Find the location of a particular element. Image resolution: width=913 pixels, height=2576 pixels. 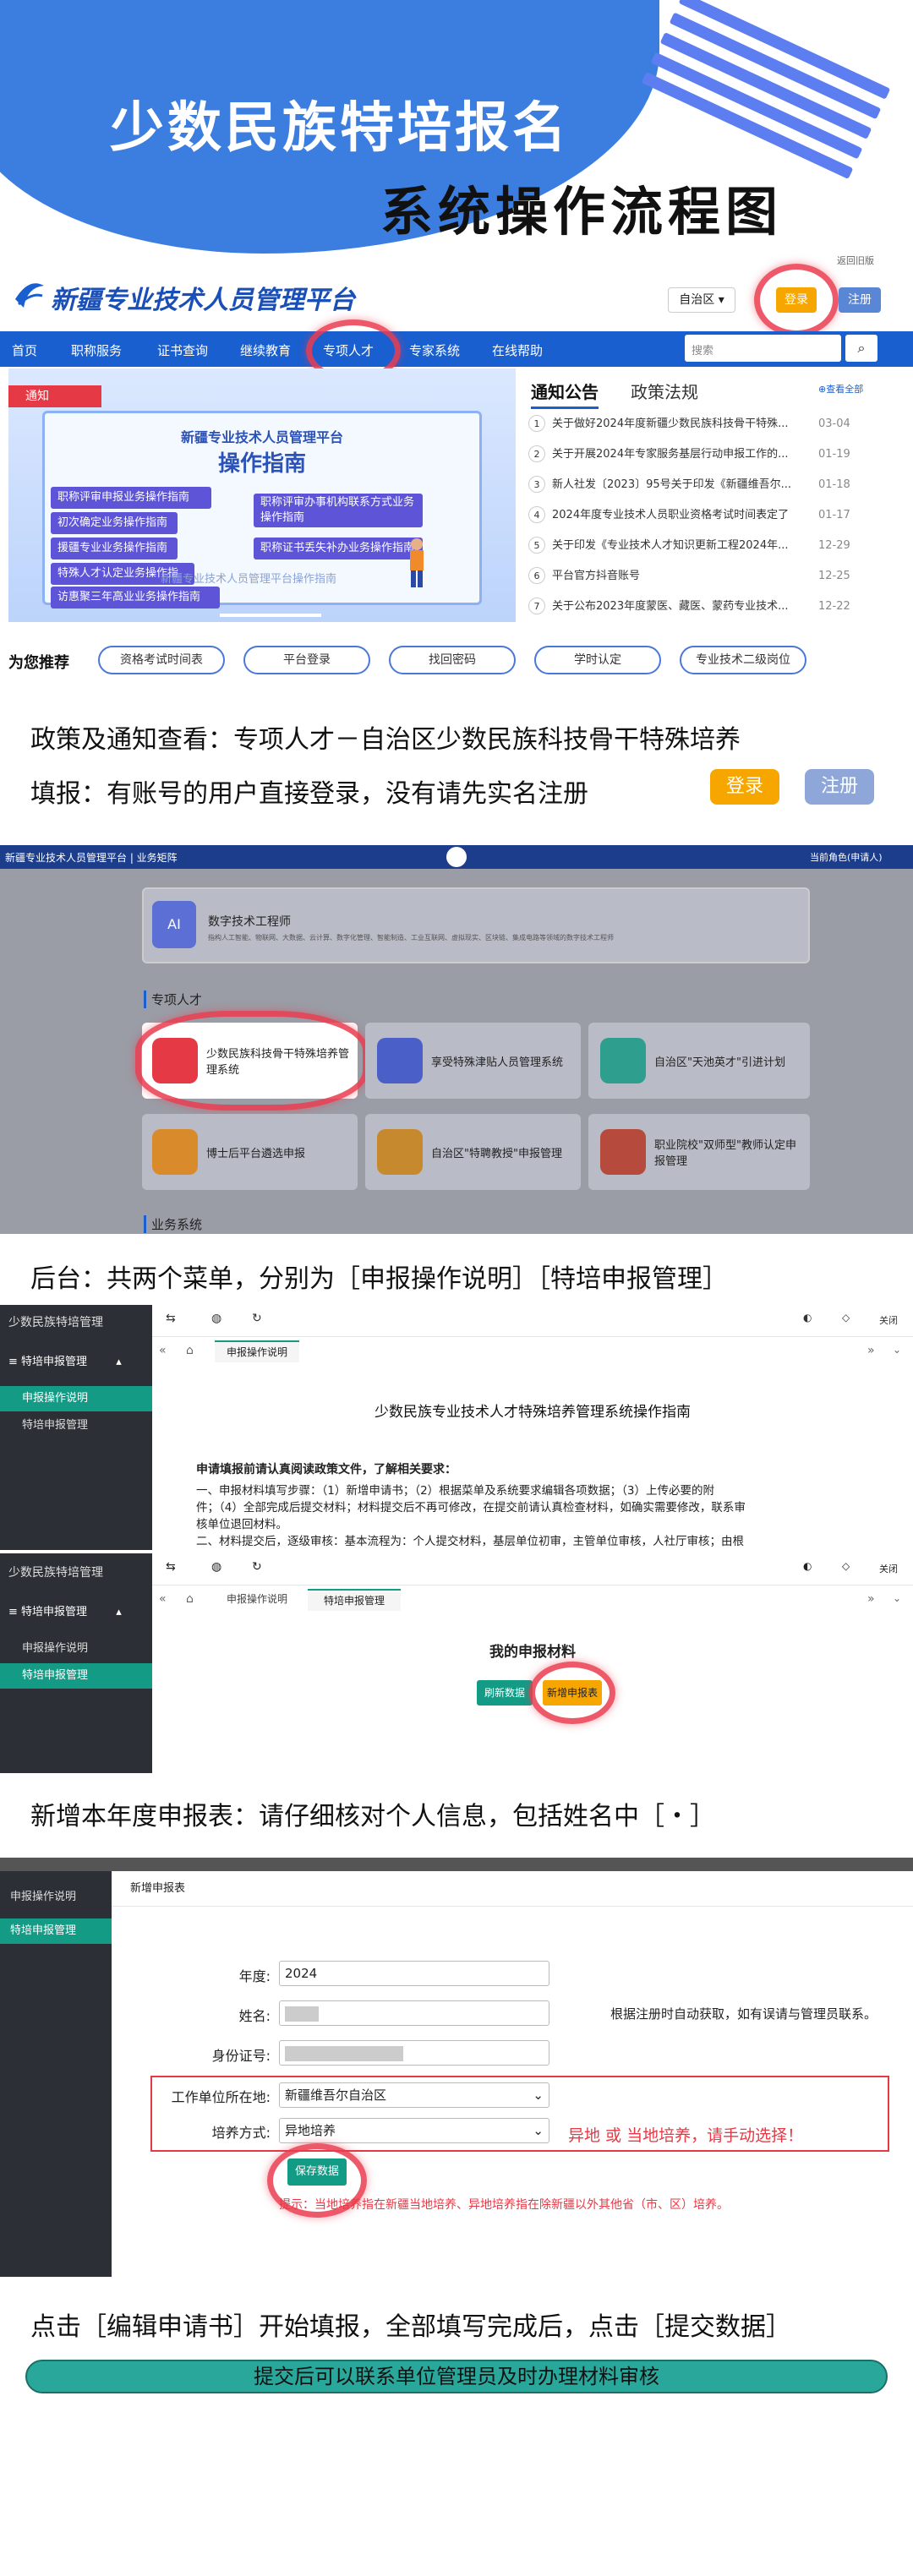

platform-logo-icon is located at coordinates (456, 857).